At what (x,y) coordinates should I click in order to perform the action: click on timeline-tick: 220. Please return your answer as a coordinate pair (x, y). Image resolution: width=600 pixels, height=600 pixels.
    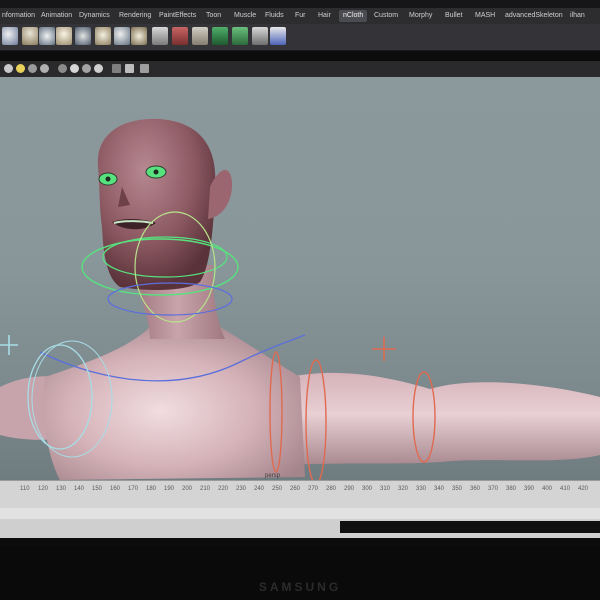
    Looking at the image, I should click on (223, 489).